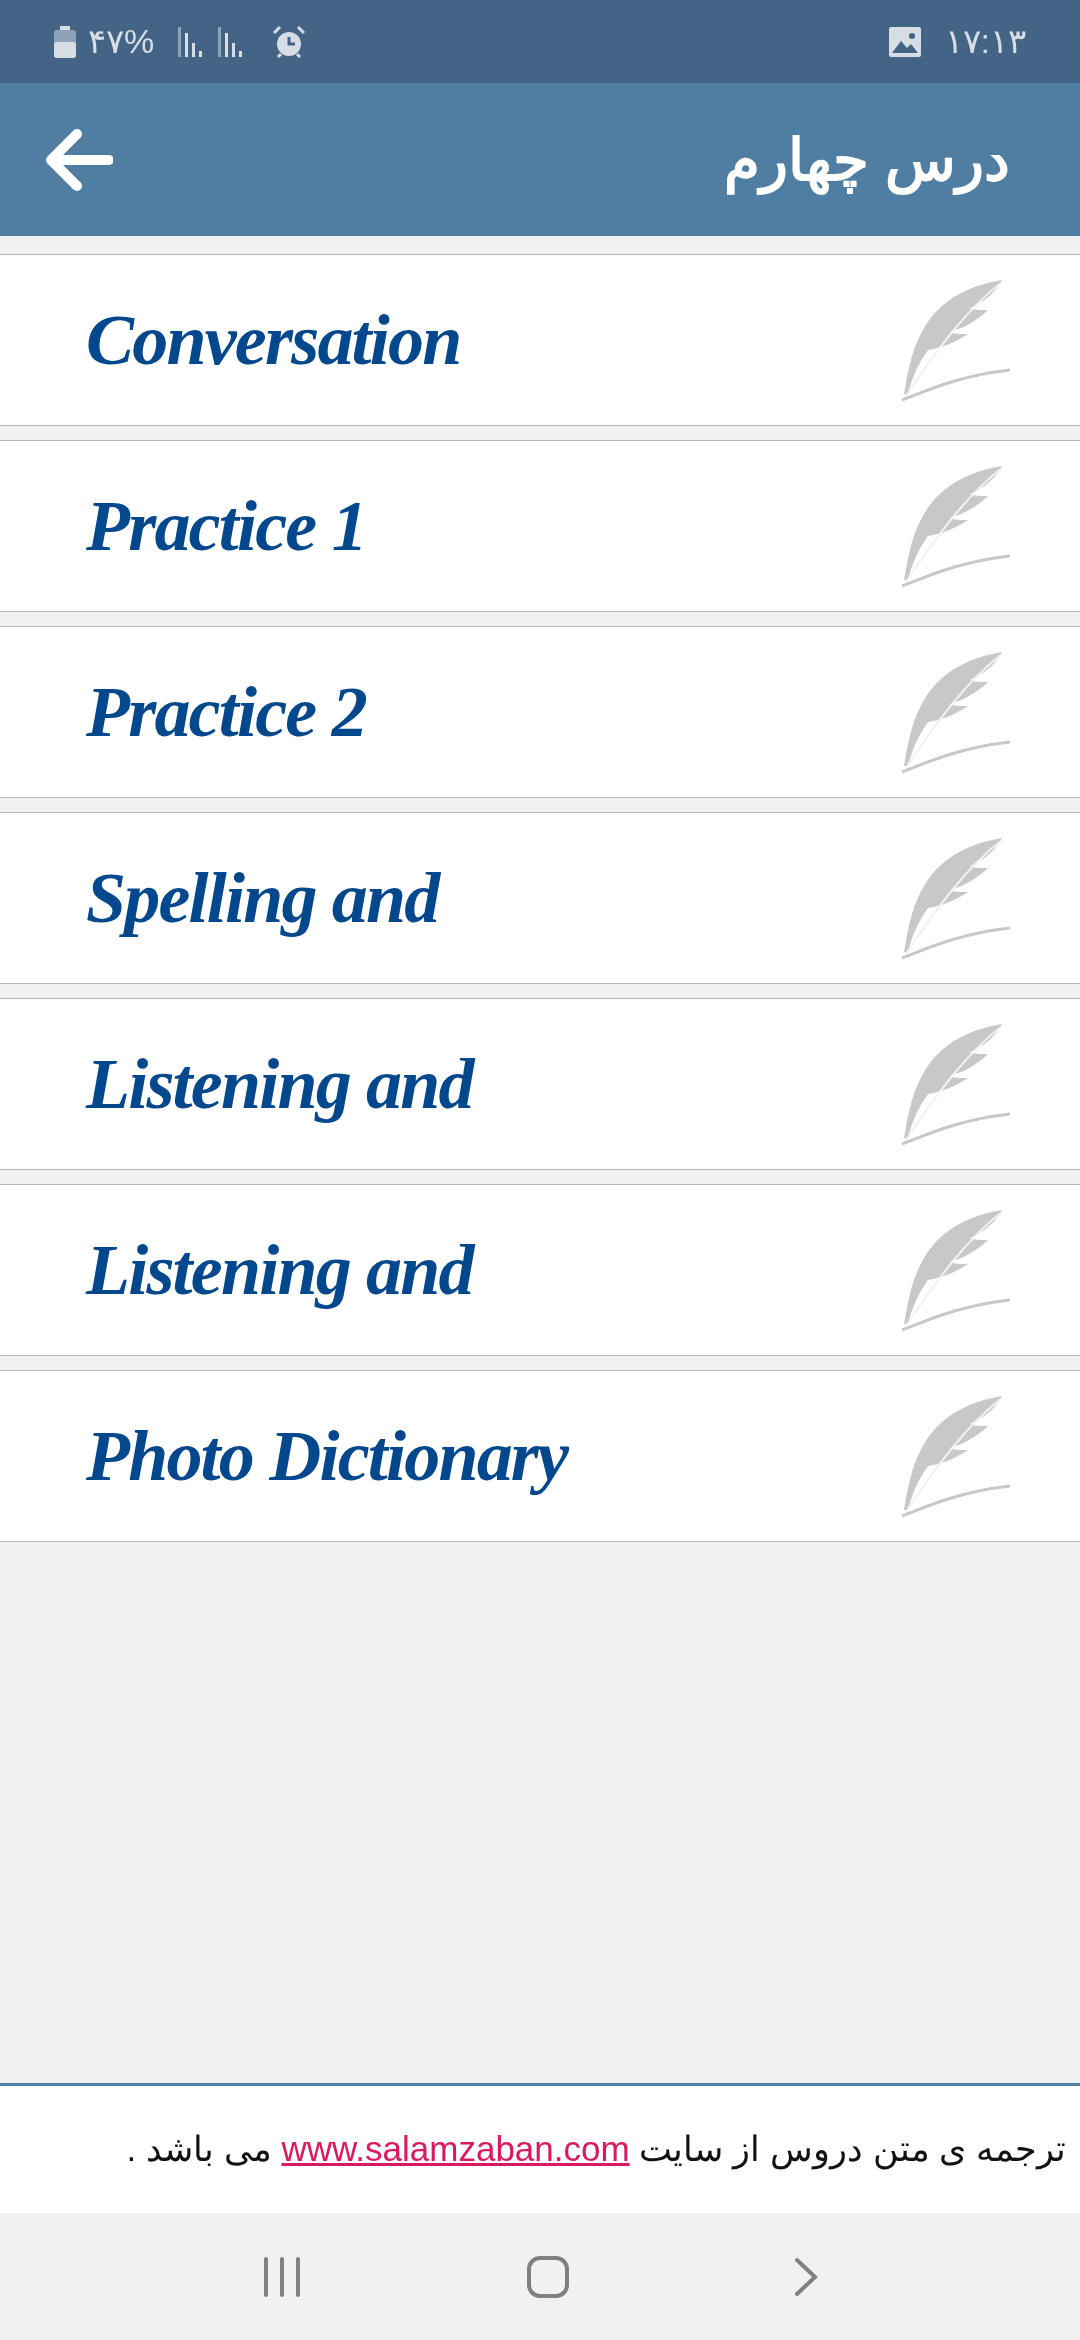 This screenshot has width=1080, height=2340. Describe the element at coordinates (985, 41) in the screenshot. I see `clock-time: ۱۷:۱۳` at that location.